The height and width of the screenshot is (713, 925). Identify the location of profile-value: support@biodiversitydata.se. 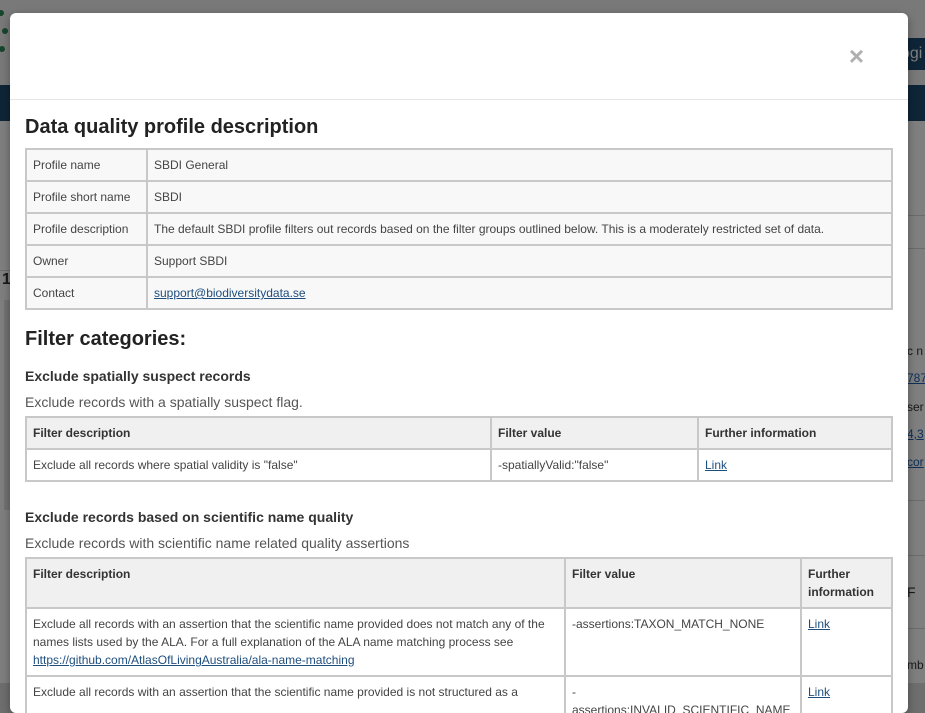
(519, 293).